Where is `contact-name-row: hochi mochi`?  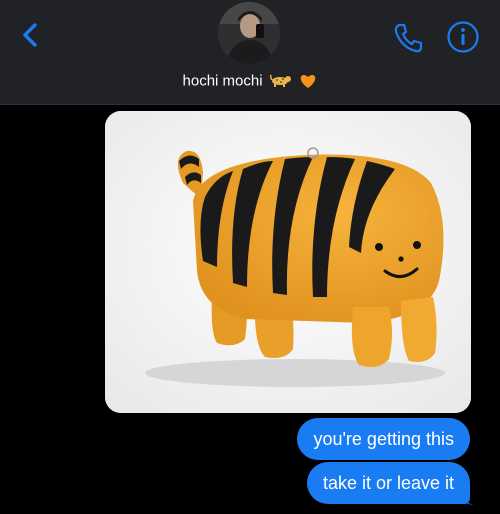
contact-name-row: hochi mochi is located at coordinates (250, 81).